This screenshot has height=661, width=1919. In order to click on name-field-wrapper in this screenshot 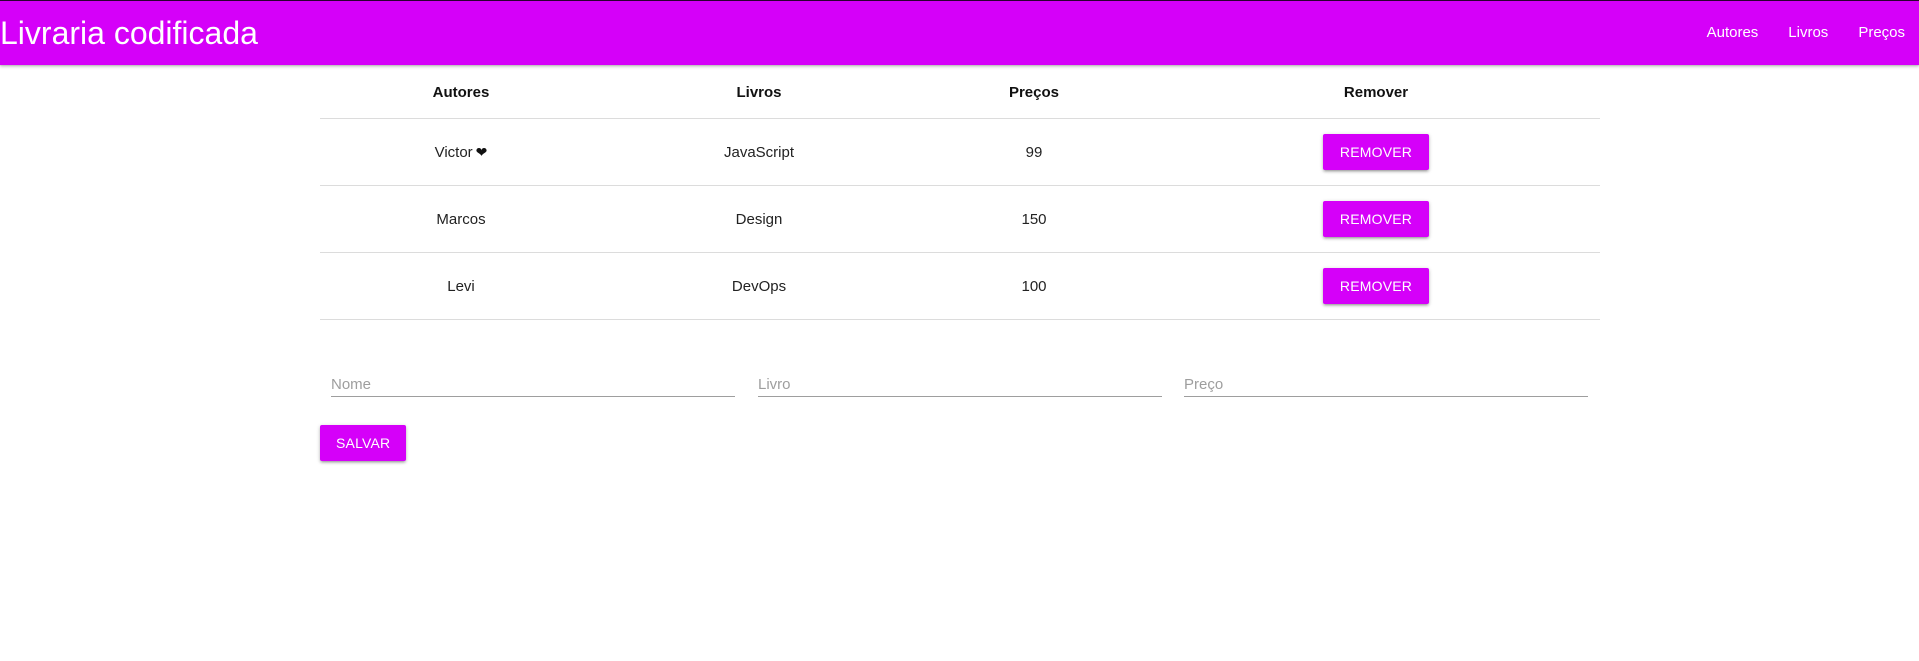, I will do `click(533, 379)`.